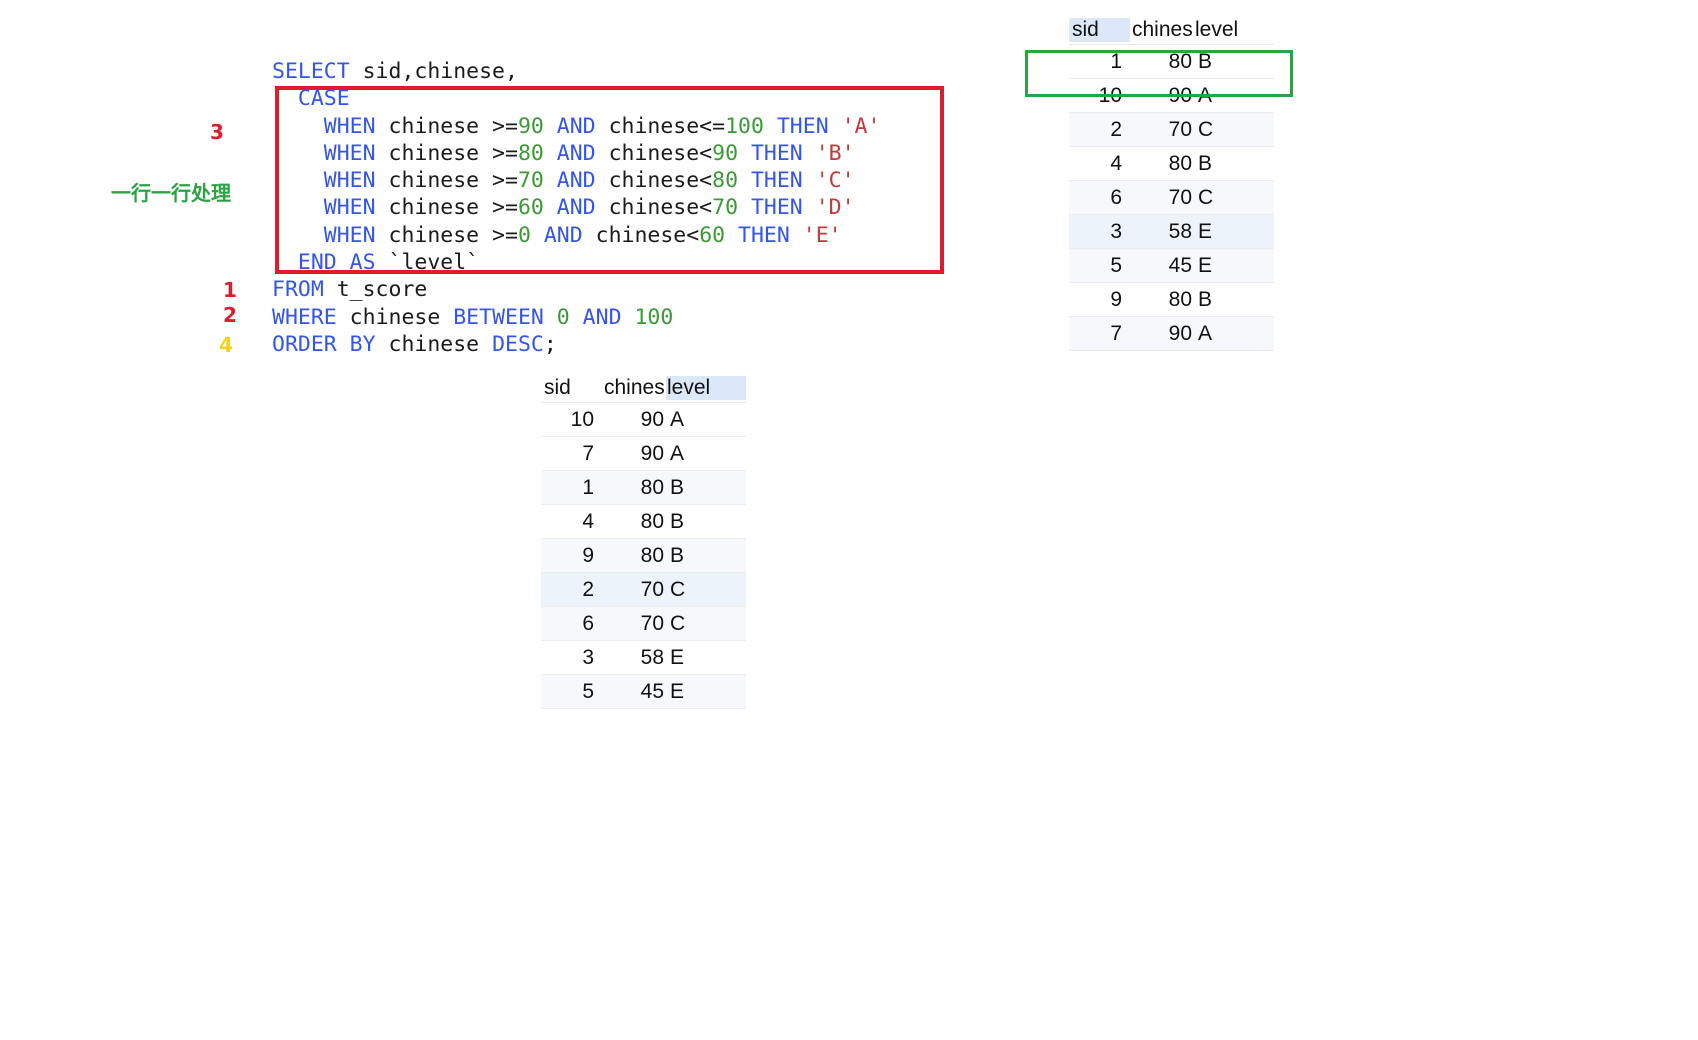 The width and height of the screenshot is (1698, 1040). What do you see at coordinates (230, 290) in the screenshot?
I see `step-1-label: 1` at bounding box center [230, 290].